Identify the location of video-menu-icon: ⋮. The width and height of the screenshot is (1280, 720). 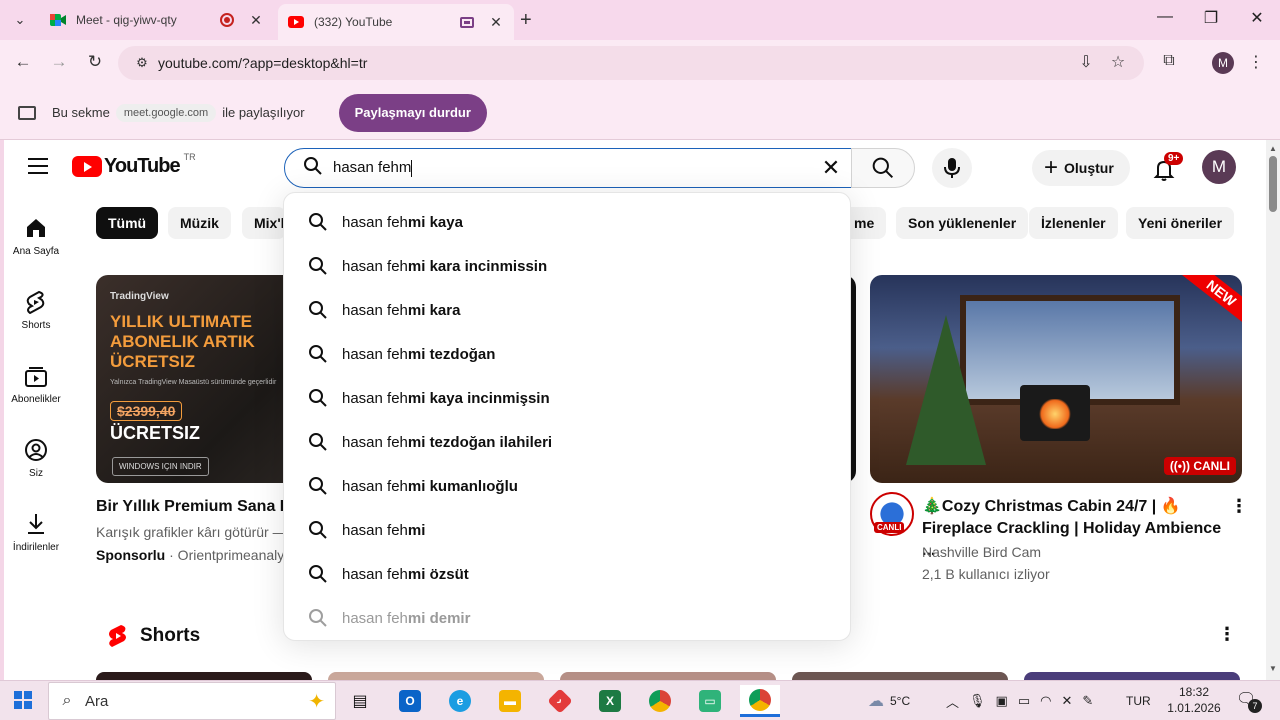
(1239, 506).